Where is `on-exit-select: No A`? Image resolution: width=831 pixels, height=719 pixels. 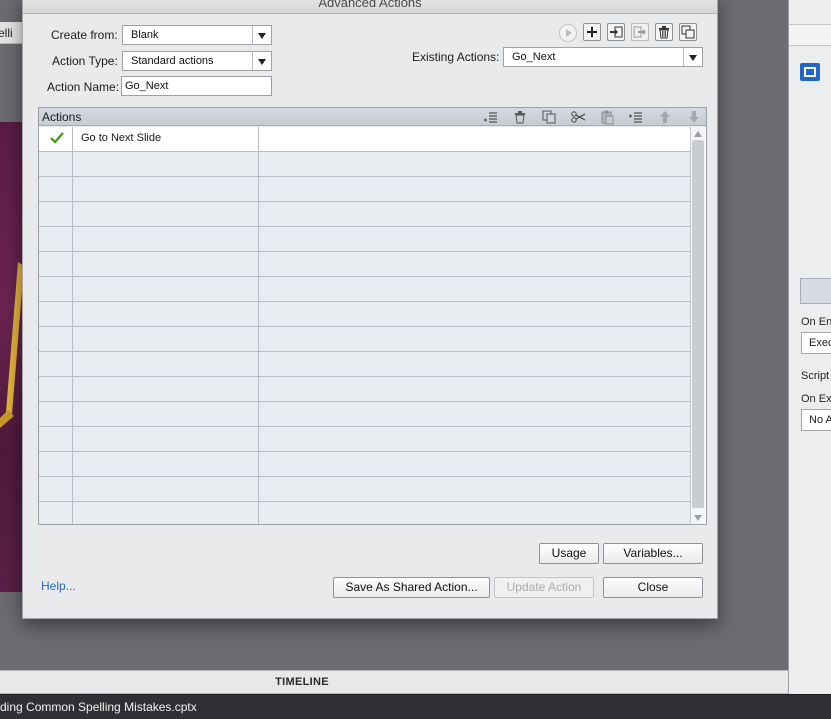 on-exit-select: No A is located at coordinates (816, 420).